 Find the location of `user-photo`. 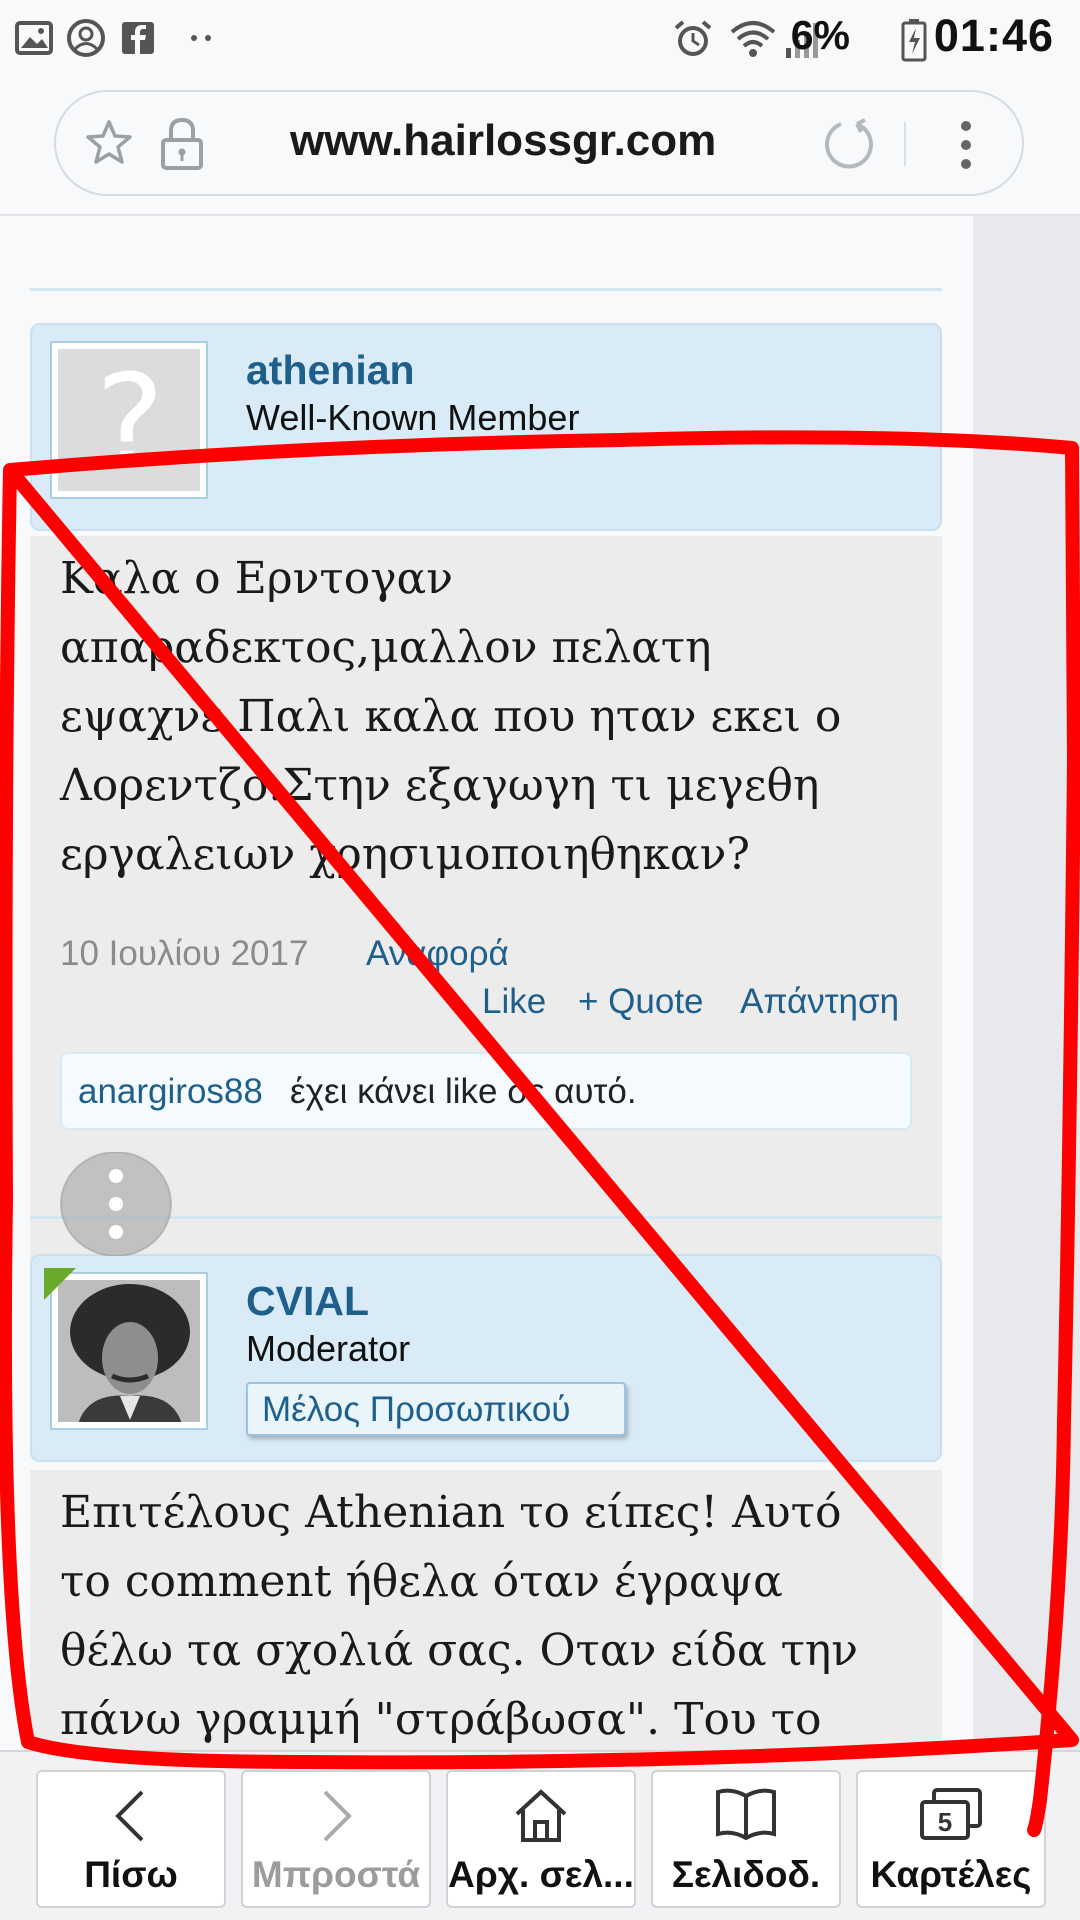

user-photo is located at coordinates (129, 1351).